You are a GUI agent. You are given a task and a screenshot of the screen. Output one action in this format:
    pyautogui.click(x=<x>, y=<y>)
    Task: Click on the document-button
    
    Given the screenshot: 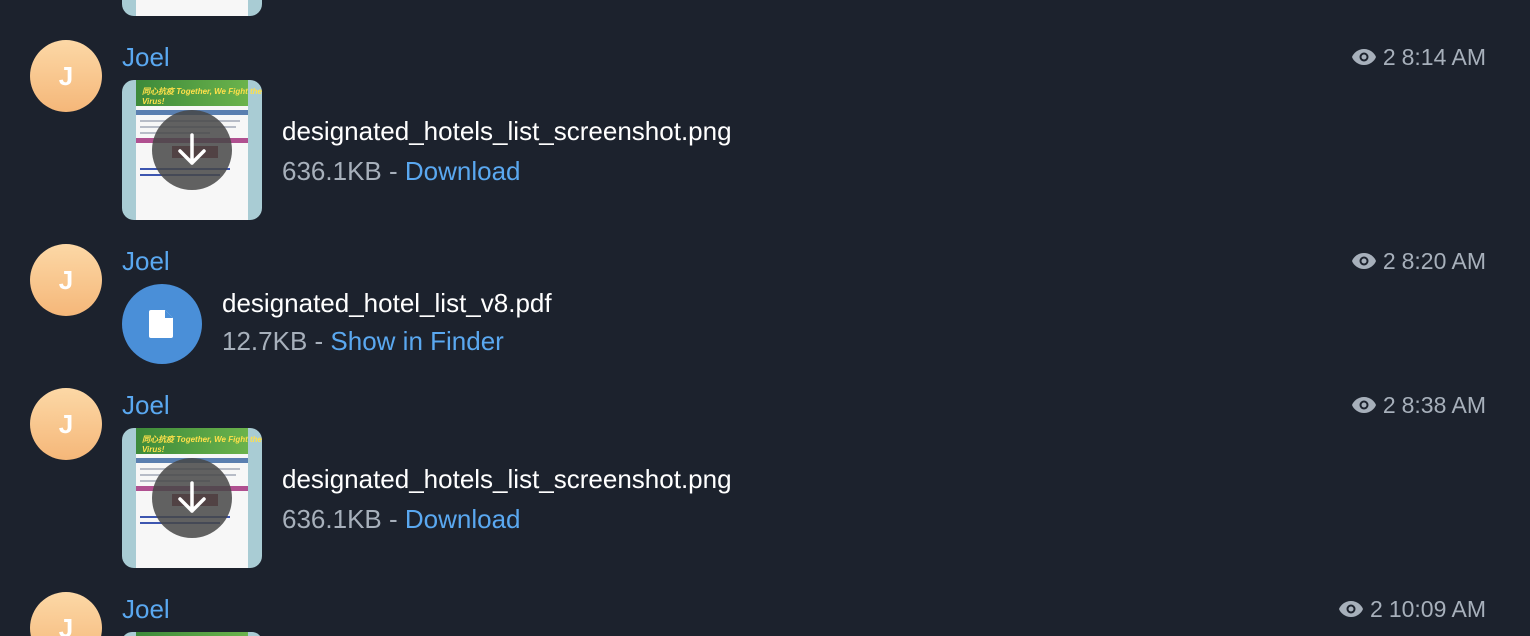 What is the action you would take?
    pyautogui.click(x=162, y=324)
    